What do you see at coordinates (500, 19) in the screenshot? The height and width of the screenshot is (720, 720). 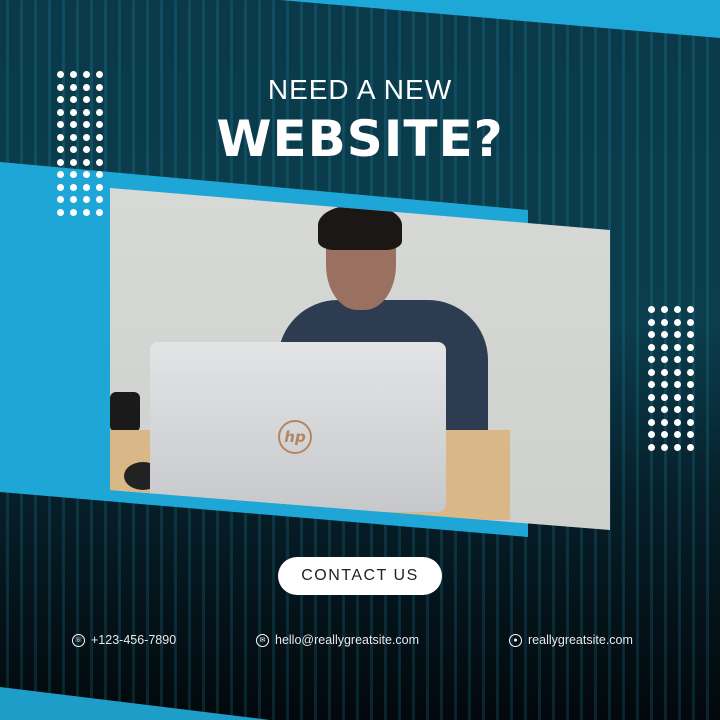 I see `accent-band-top` at bounding box center [500, 19].